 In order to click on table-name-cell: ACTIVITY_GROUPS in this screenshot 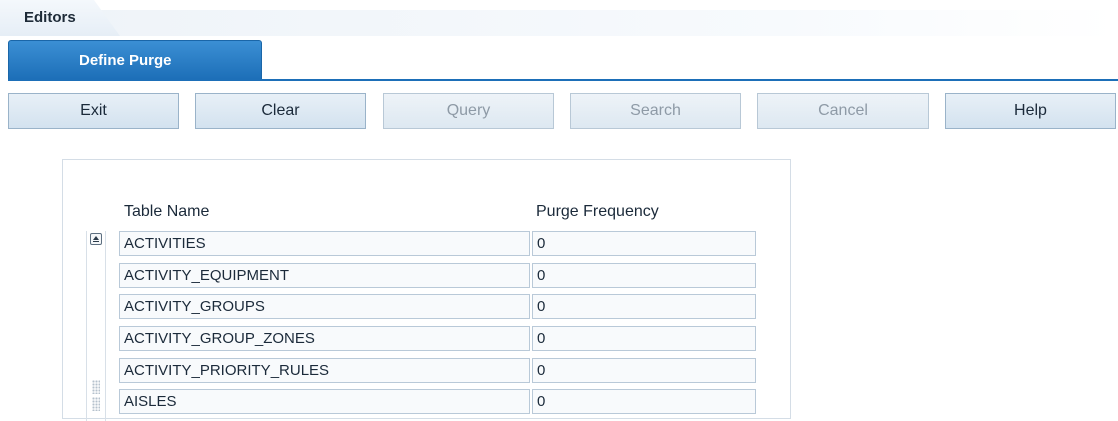, I will do `click(324, 306)`.